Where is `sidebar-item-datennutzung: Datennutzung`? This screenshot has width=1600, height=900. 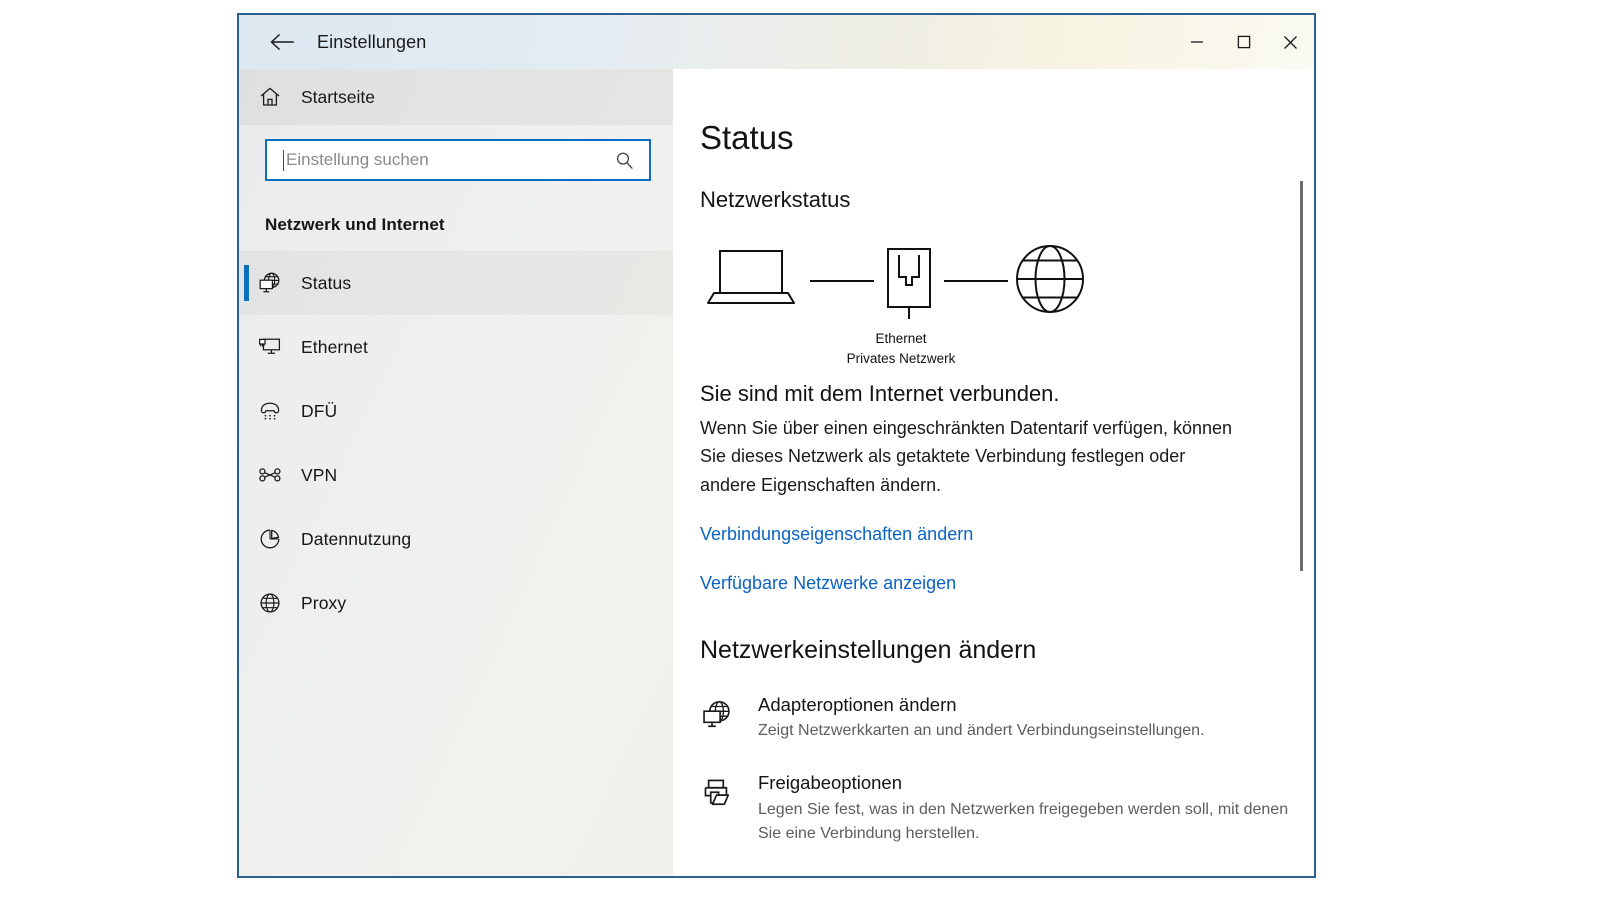 sidebar-item-datennutzung: Datennutzung is located at coordinates (456, 539).